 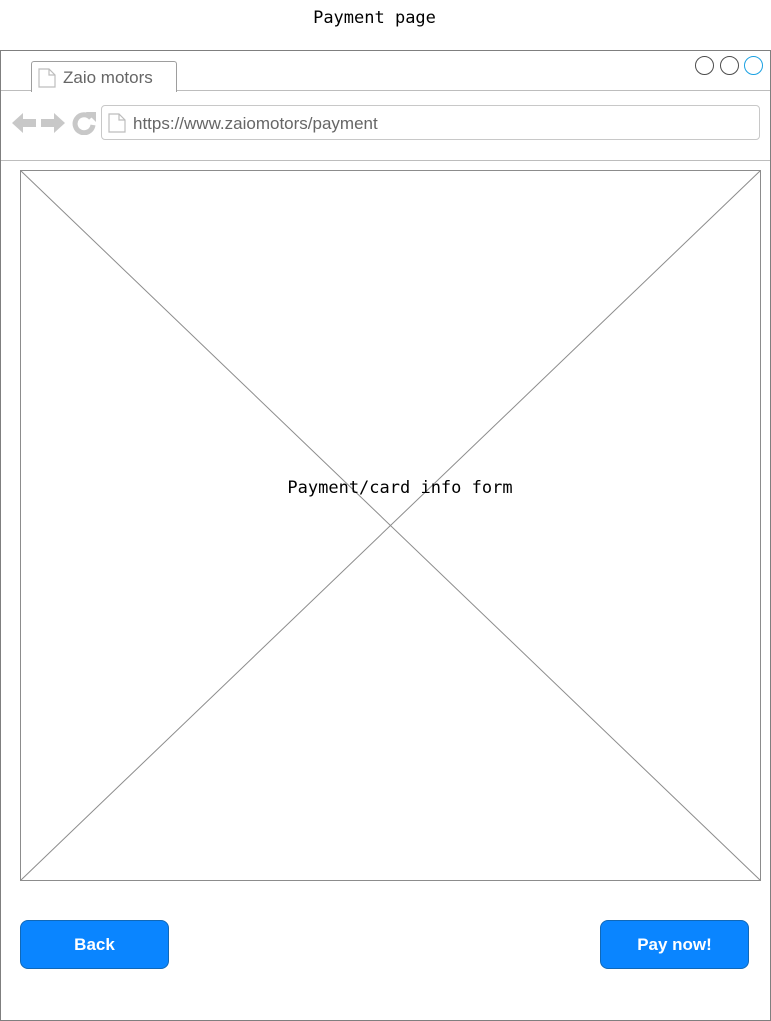 I want to click on page-icon, so click(x=117, y=125).